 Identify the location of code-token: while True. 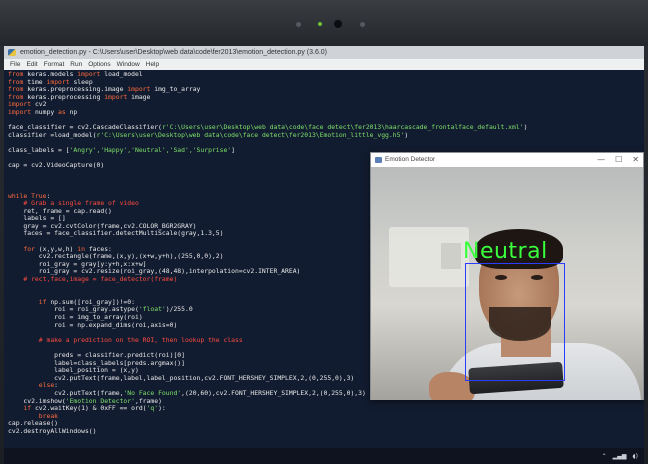
(27, 196).